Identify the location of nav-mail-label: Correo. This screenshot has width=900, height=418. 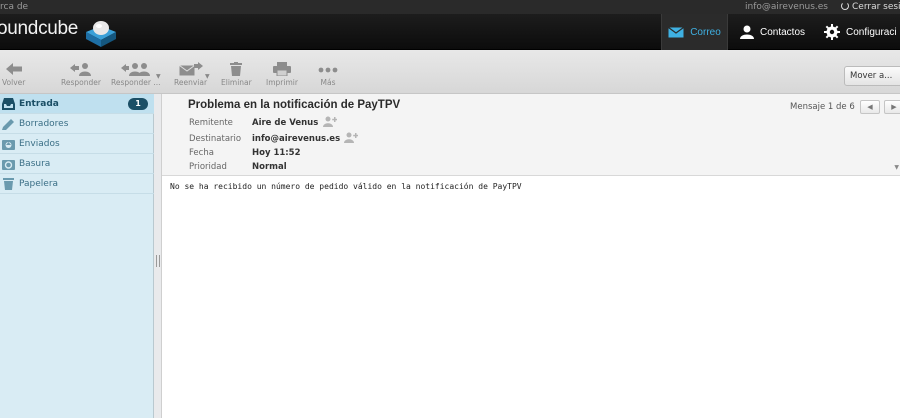
(705, 32).